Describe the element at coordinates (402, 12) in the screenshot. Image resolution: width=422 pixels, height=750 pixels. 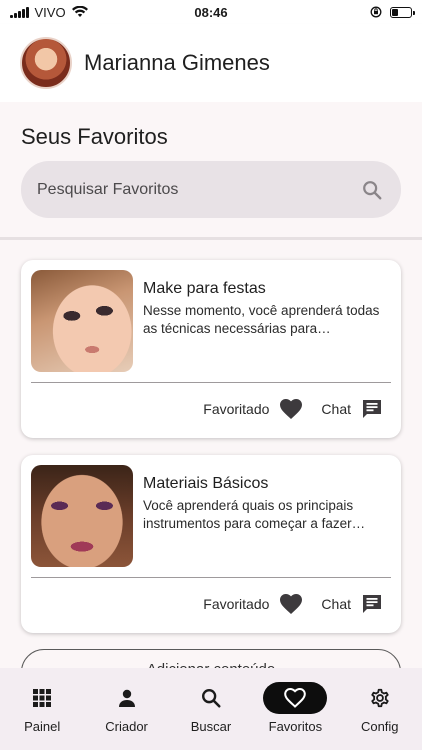
I see `battery-icon` at that location.